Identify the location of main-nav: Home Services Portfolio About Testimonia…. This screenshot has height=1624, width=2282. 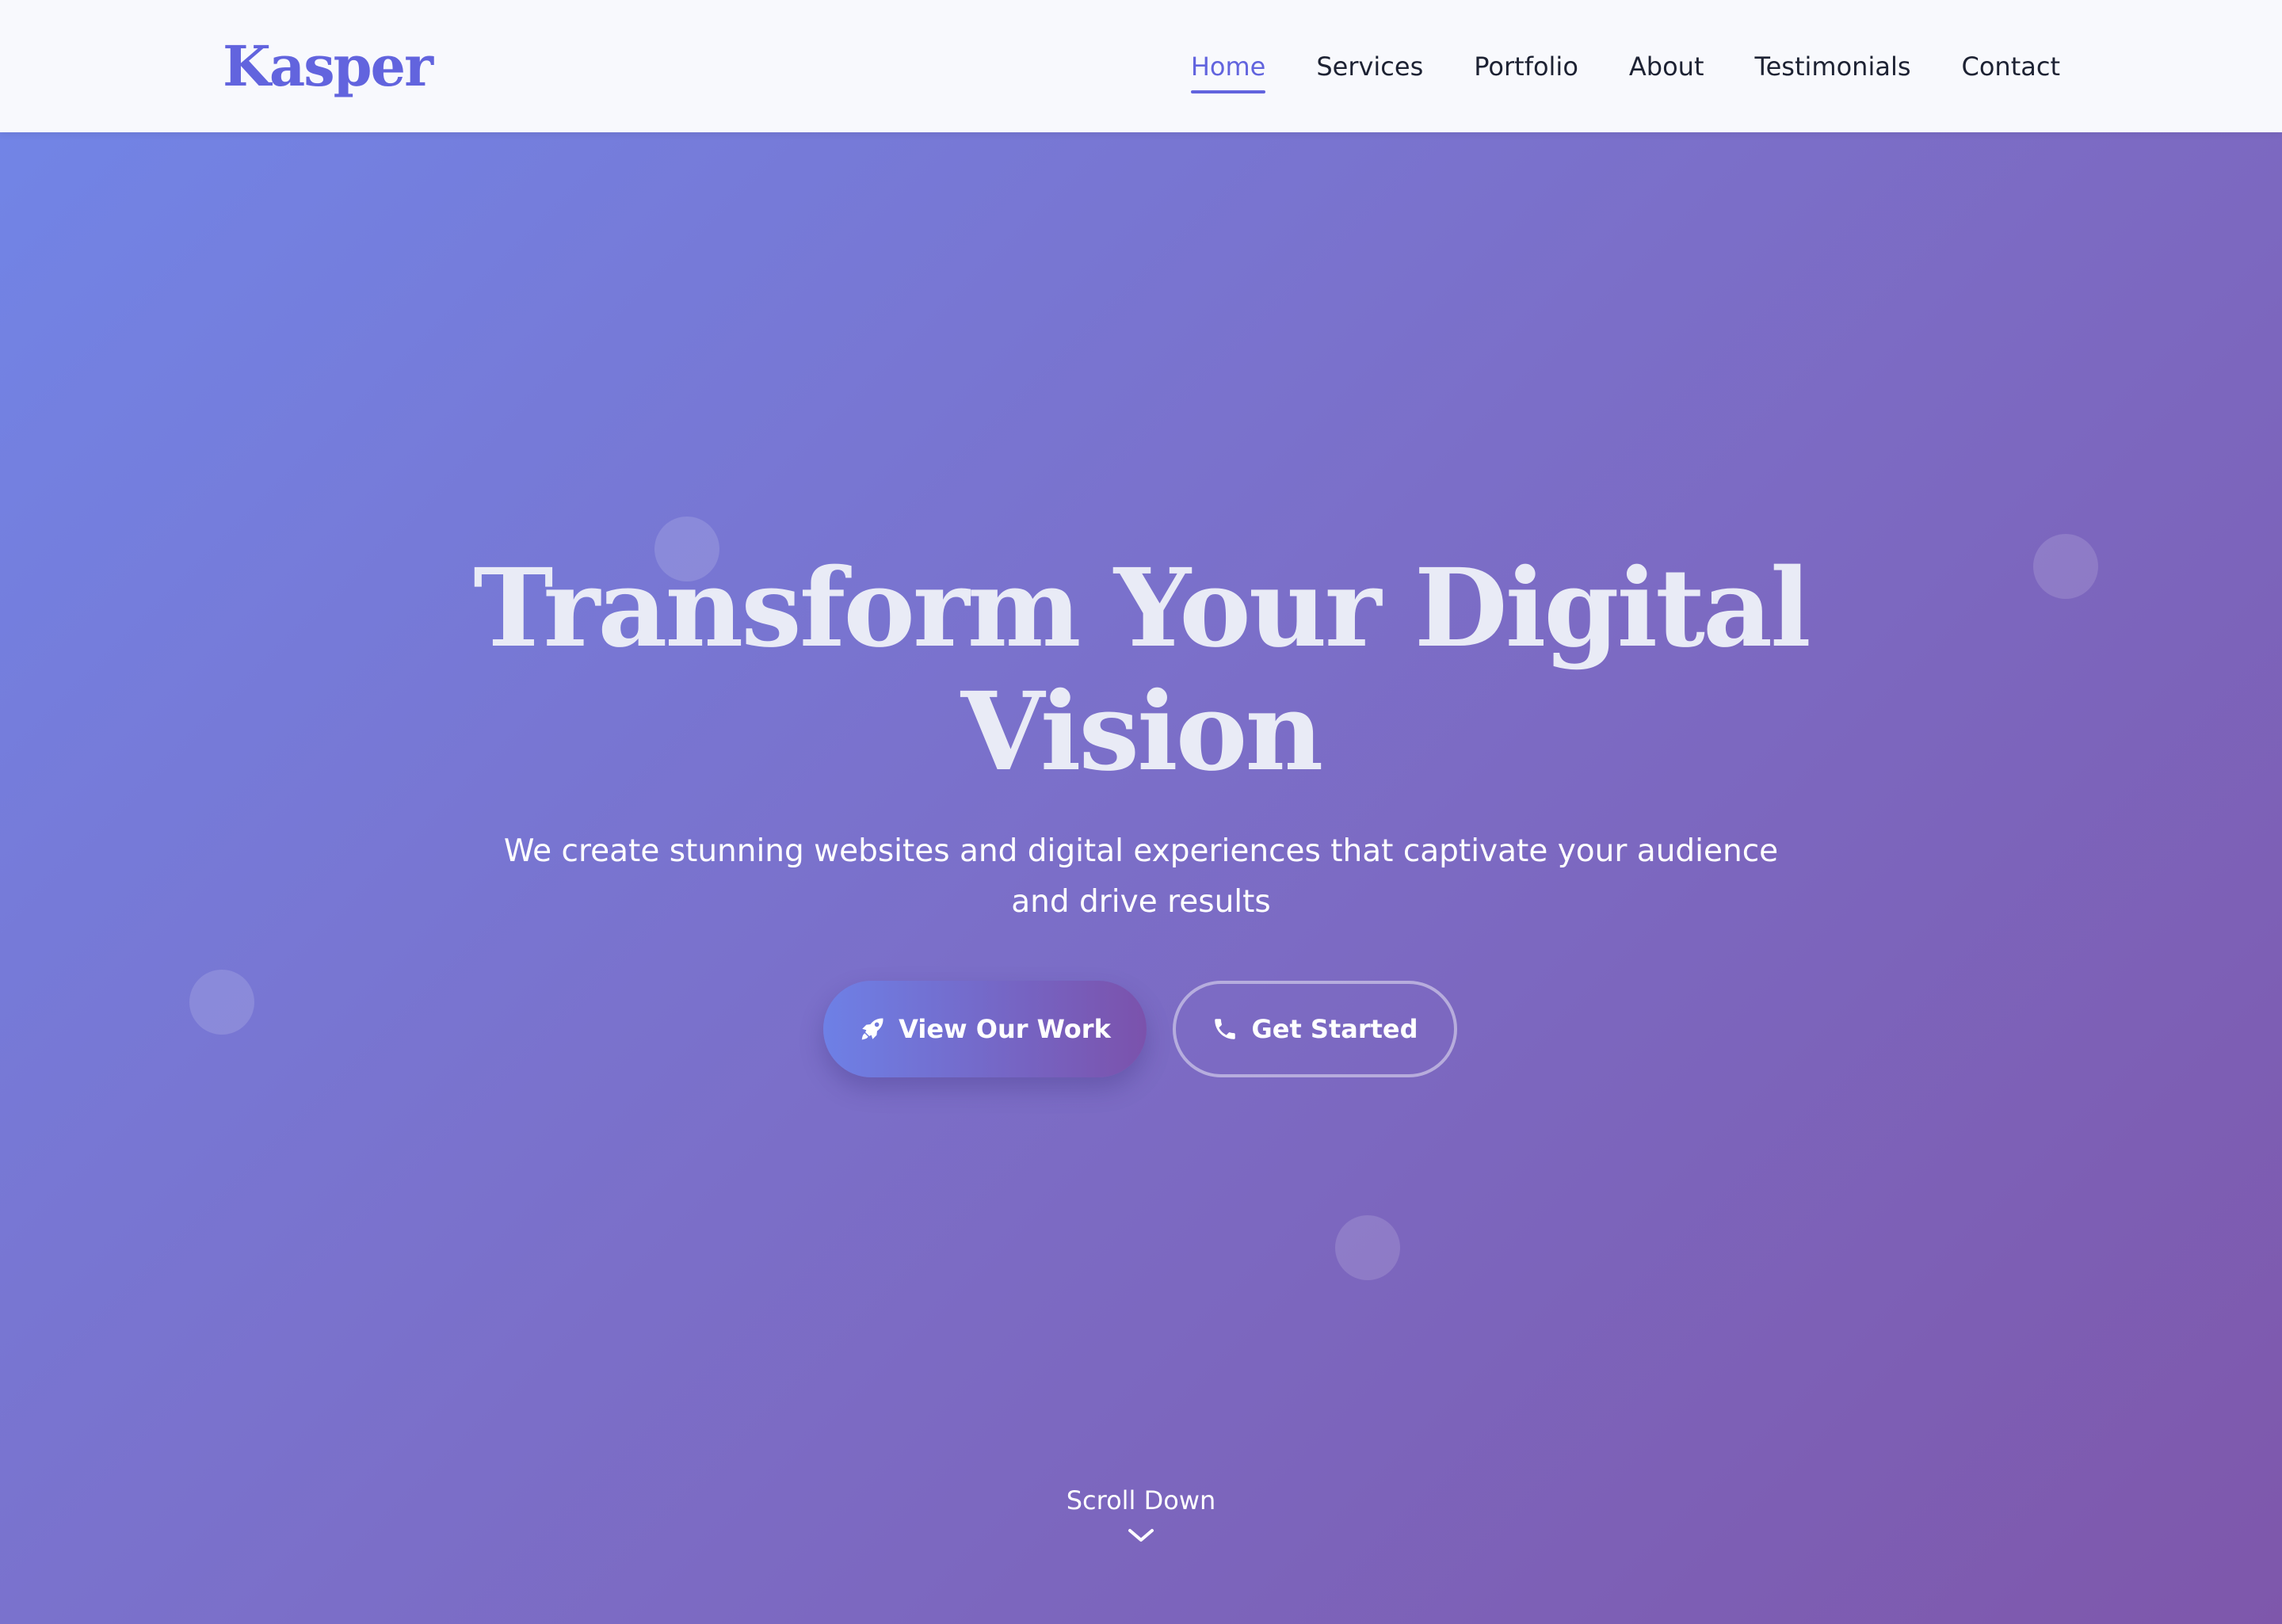
(1625, 66).